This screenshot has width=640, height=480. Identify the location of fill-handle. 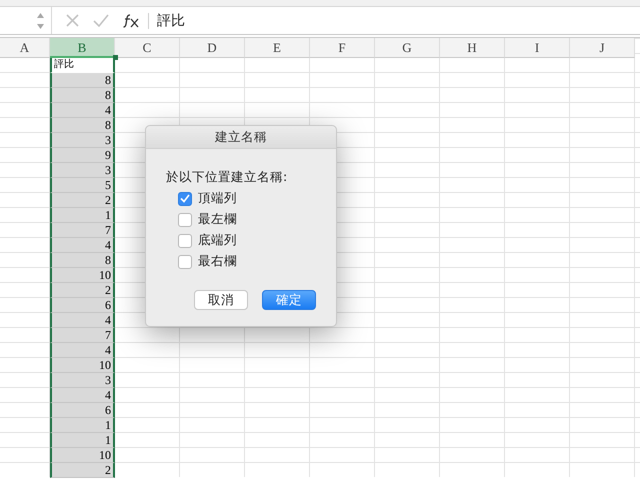
(115, 57).